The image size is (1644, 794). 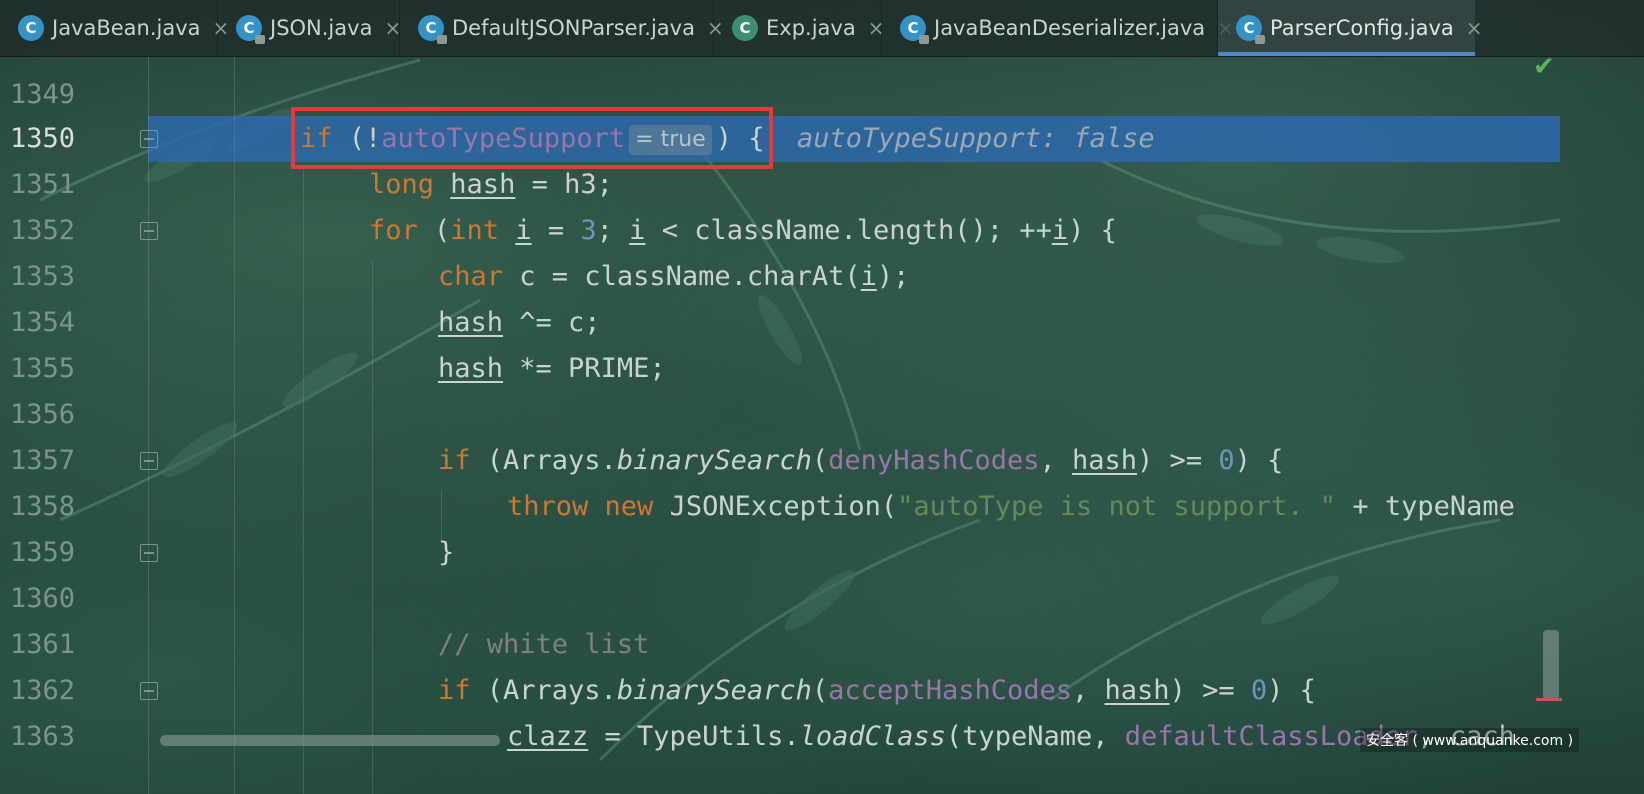 I want to click on runnable-class-icon: C, so click(x=745, y=28).